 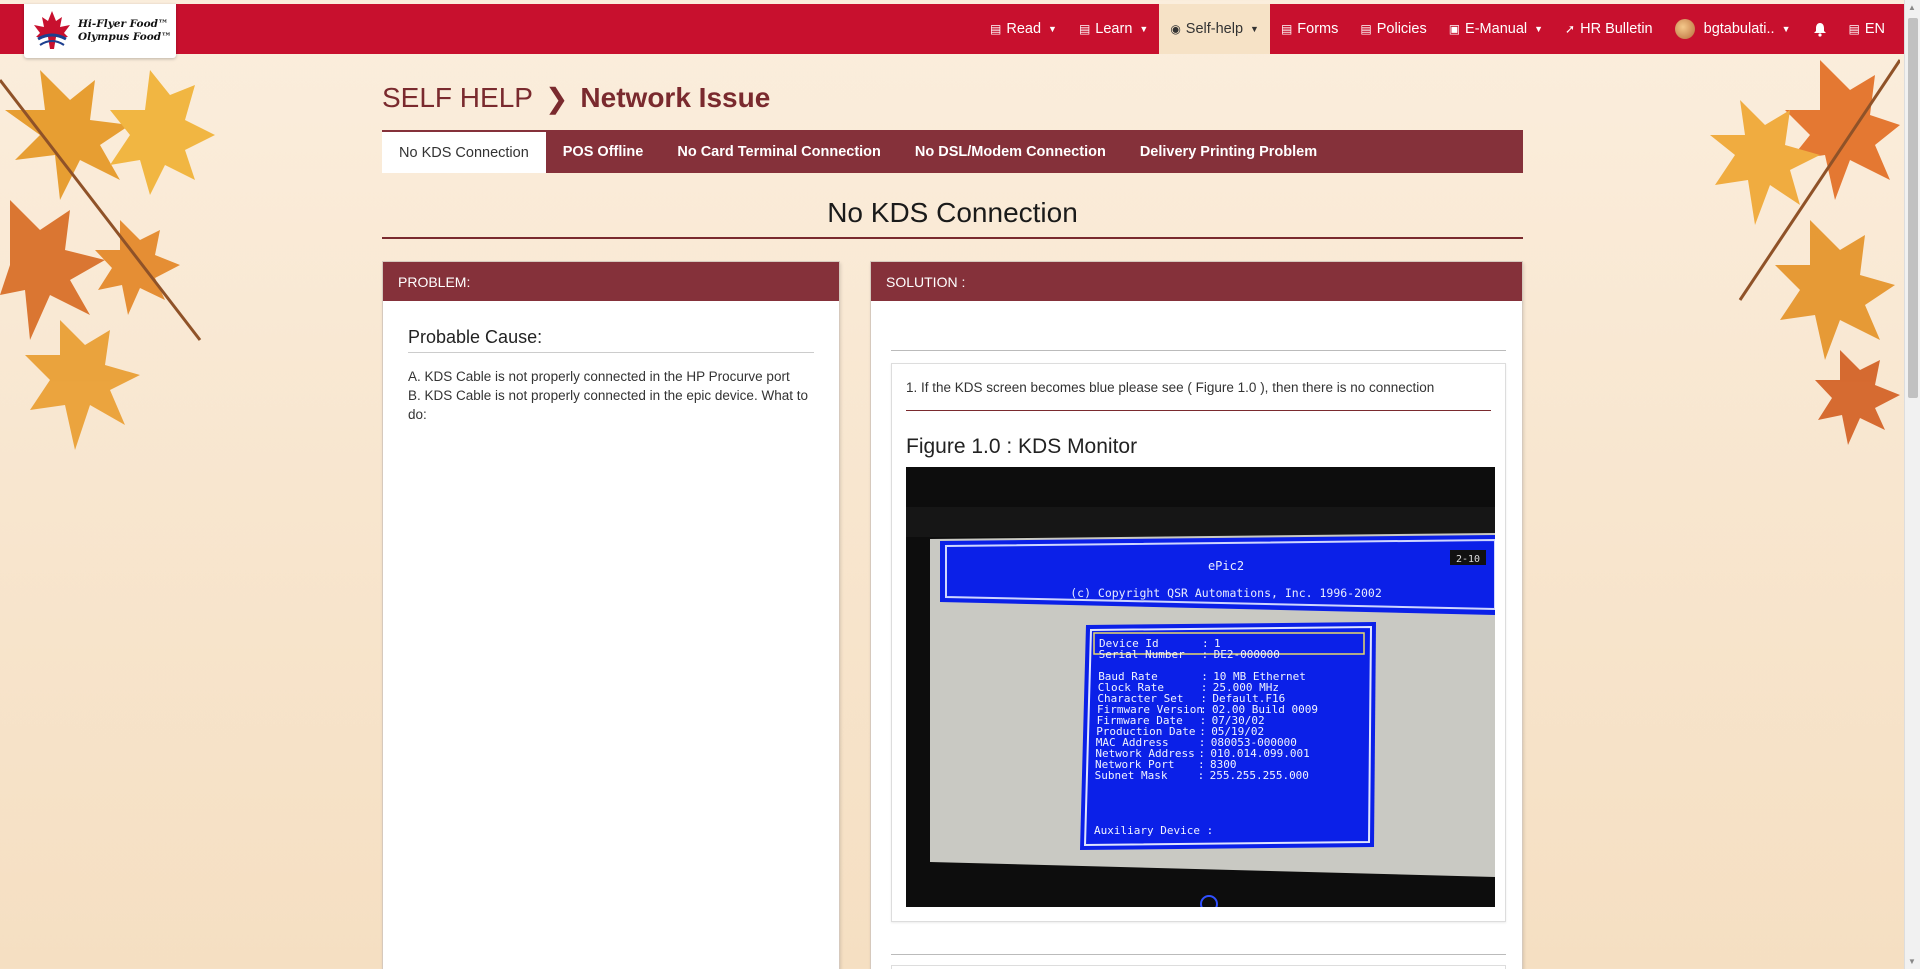 What do you see at coordinates (1196, 281) in the screenshot?
I see `solution-header: SOLUTION :` at bounding box center [1196, 281].